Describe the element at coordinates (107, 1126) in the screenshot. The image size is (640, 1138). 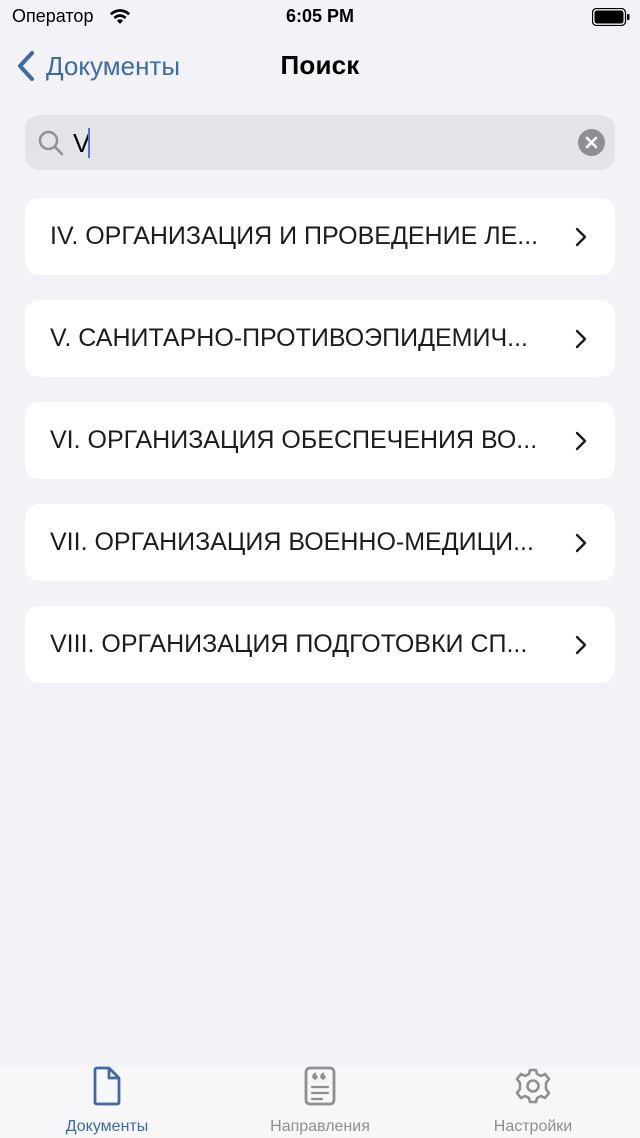
I see `tab-label: Документы` at that location.